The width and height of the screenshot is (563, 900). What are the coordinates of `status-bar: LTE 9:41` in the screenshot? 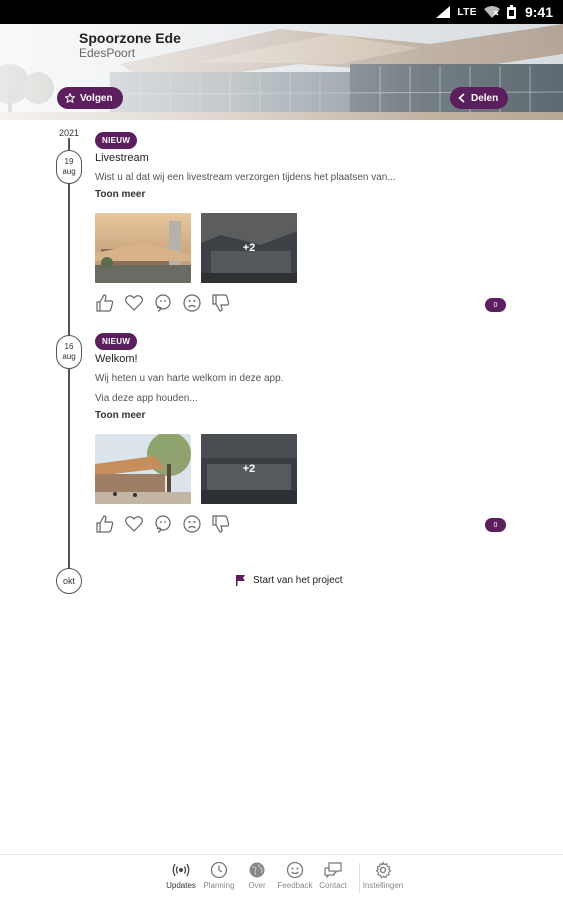 It's located at (281, 12).